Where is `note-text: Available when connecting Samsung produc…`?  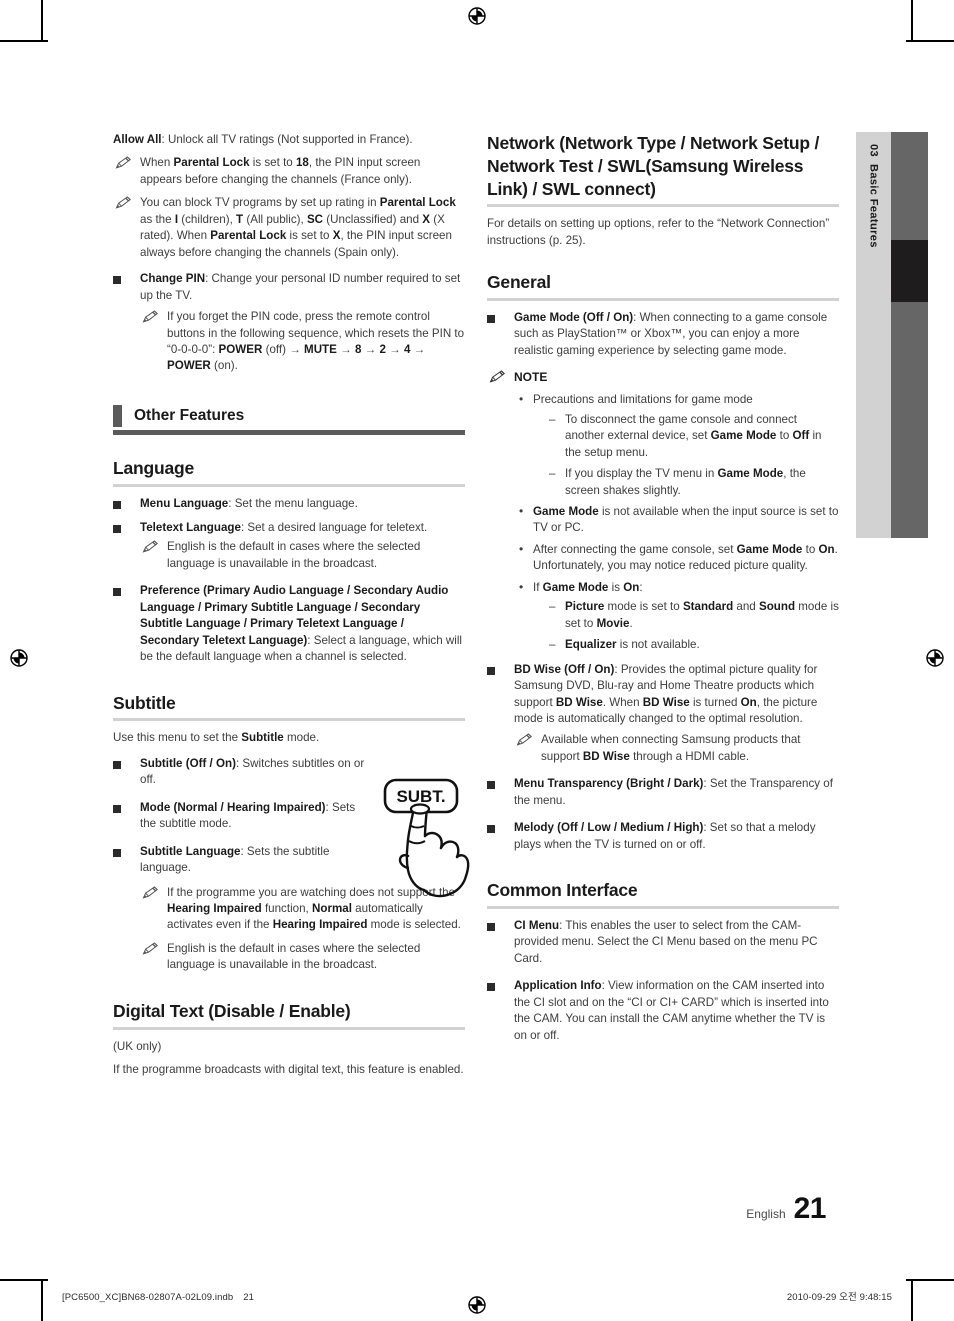
note-text: Available when connecting Samsung produc… is located at coordinates (671, 748).